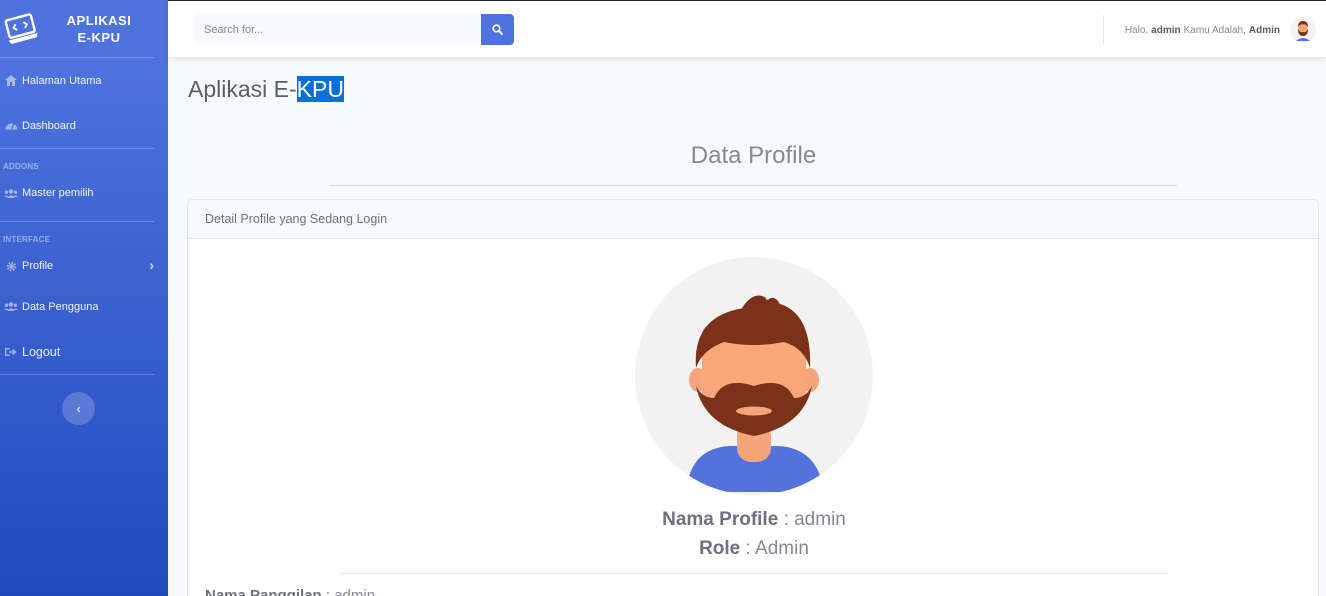 The width and height of the screenshot is (1326, 596). I want to click on dashboard-icon, so click(11, 126).